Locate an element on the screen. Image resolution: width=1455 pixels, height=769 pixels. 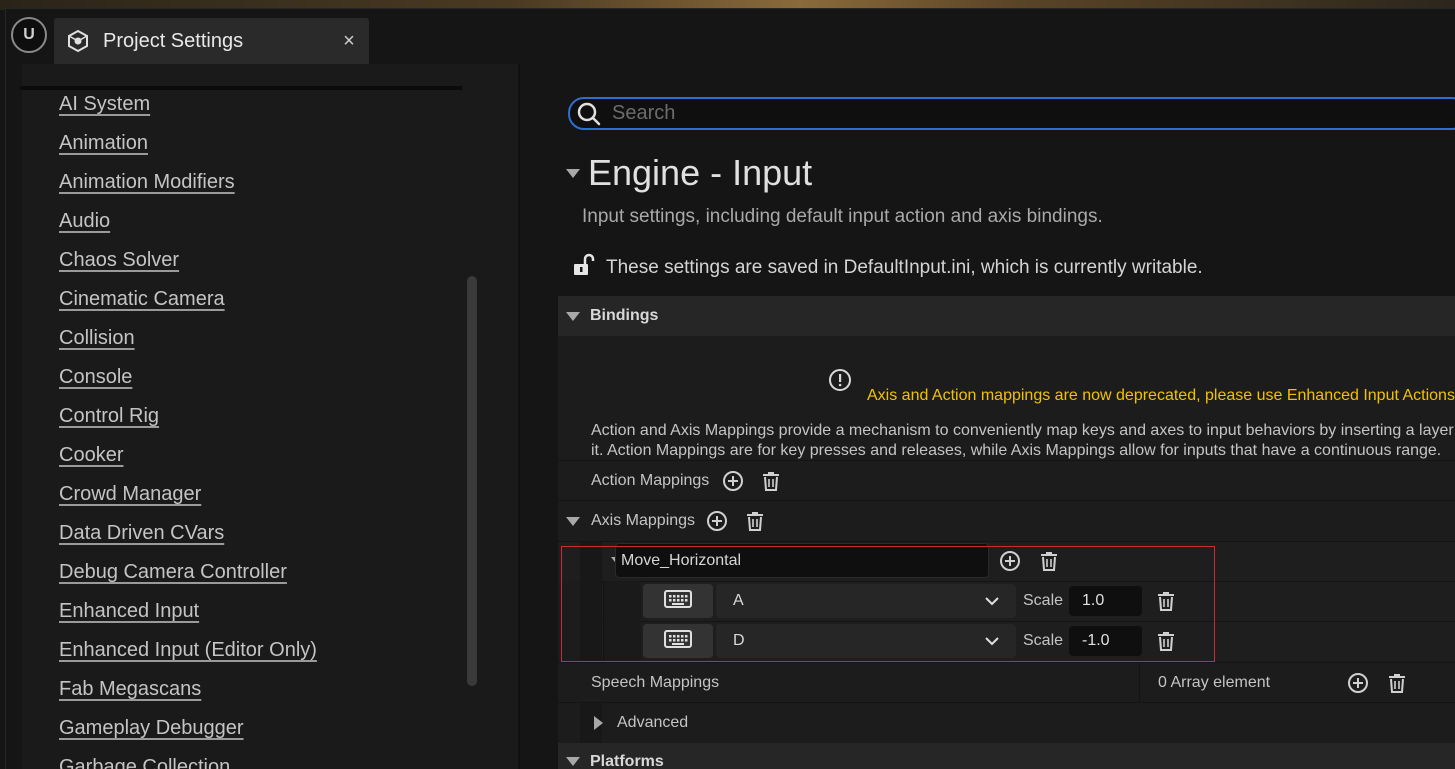
warning-icon is located at coordinates (840, 382).